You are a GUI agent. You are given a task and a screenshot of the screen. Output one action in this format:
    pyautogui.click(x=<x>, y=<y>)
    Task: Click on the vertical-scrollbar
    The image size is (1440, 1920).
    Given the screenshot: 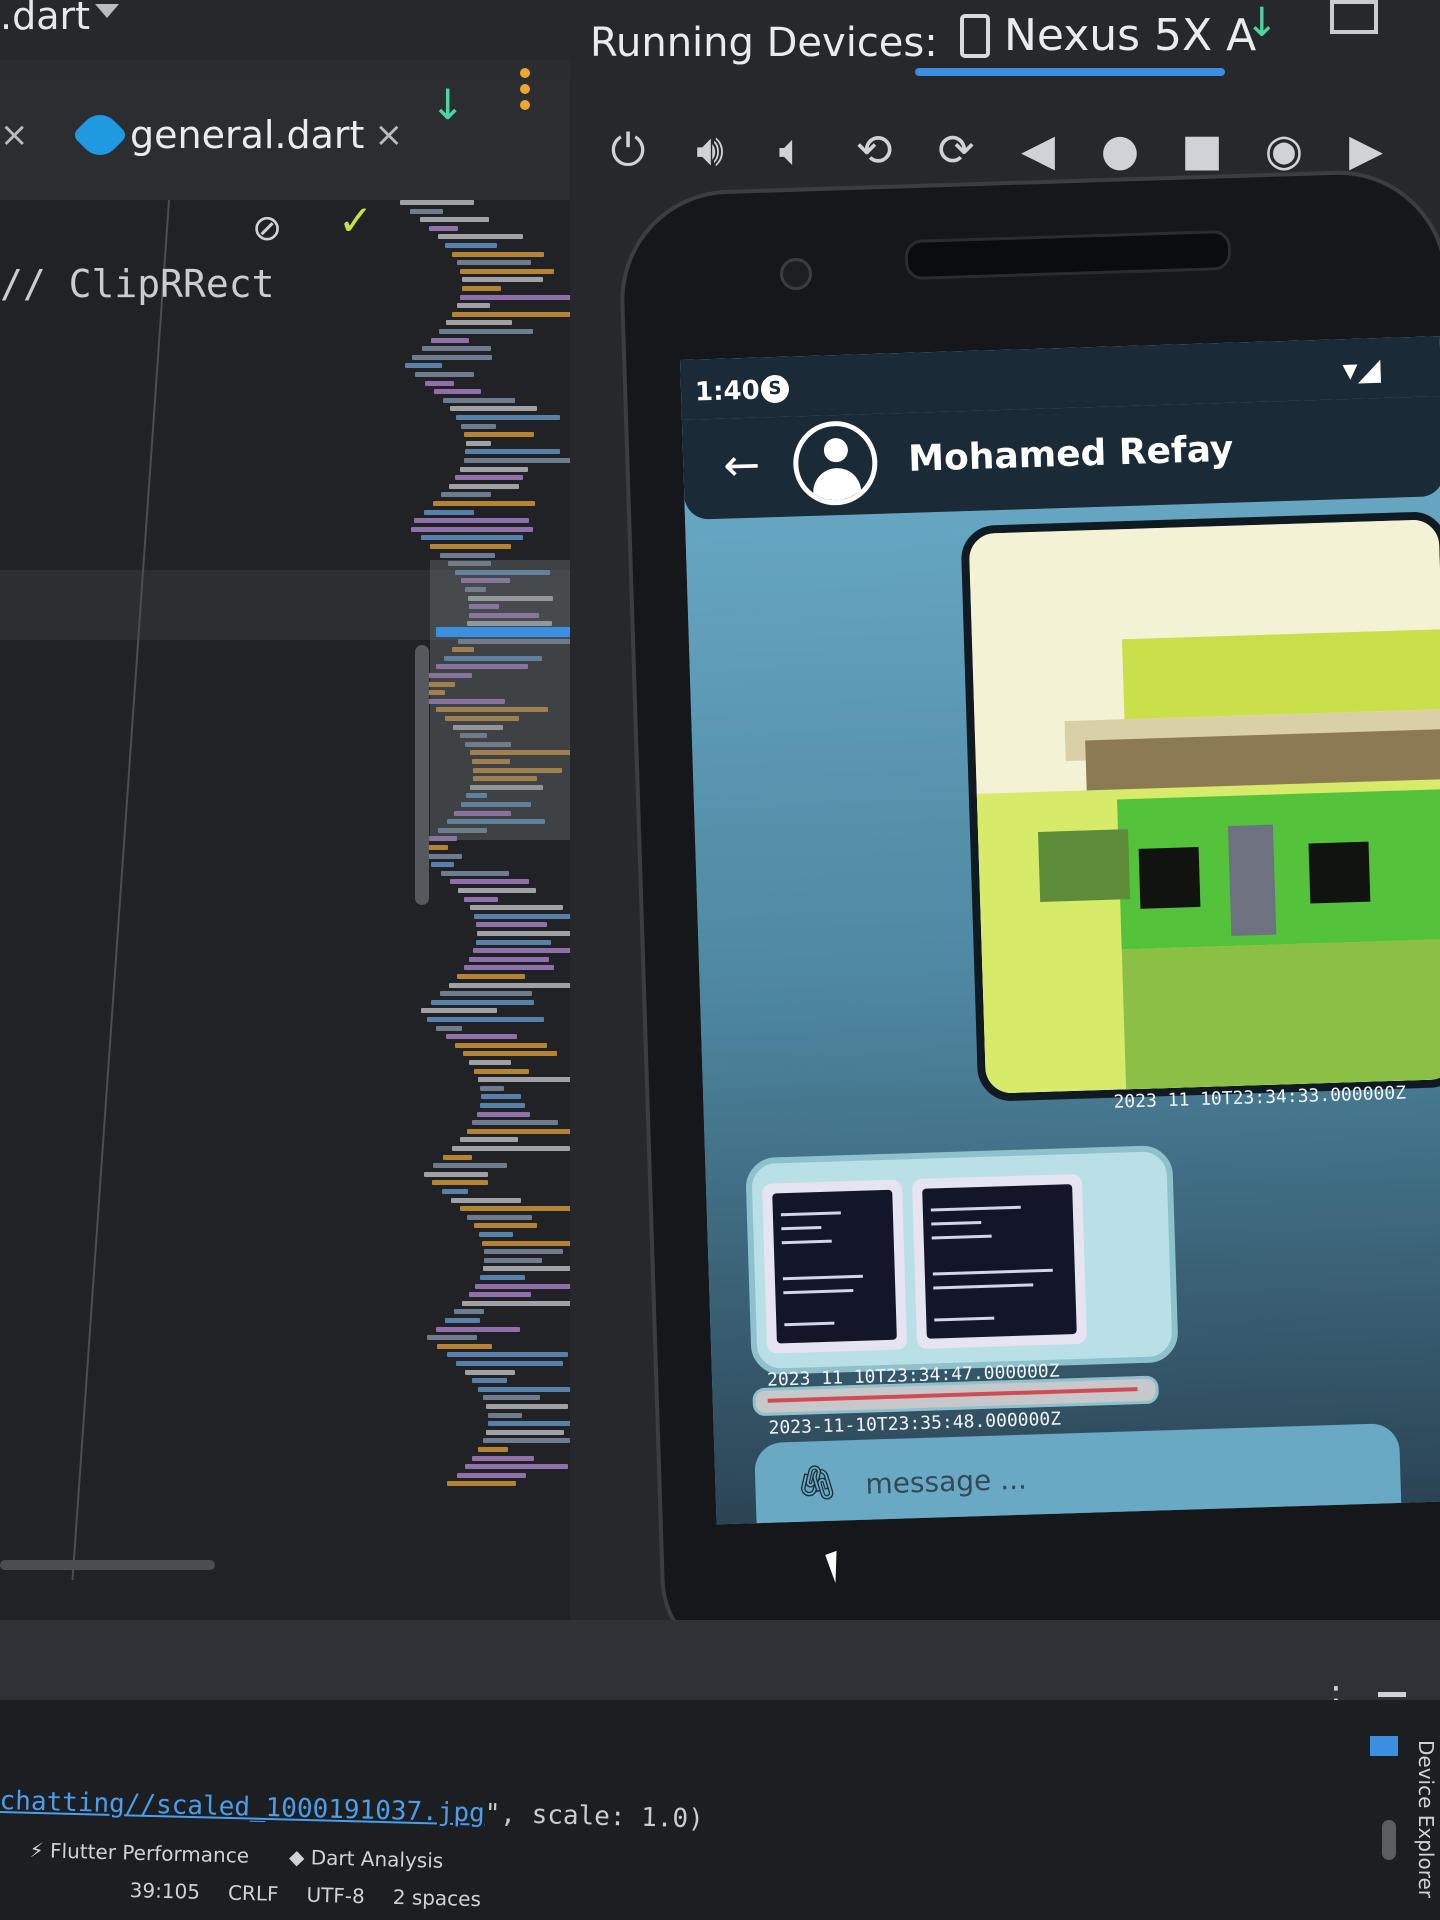 What is the action you would take?
    pyautogui.click(x=422, y=775)
    